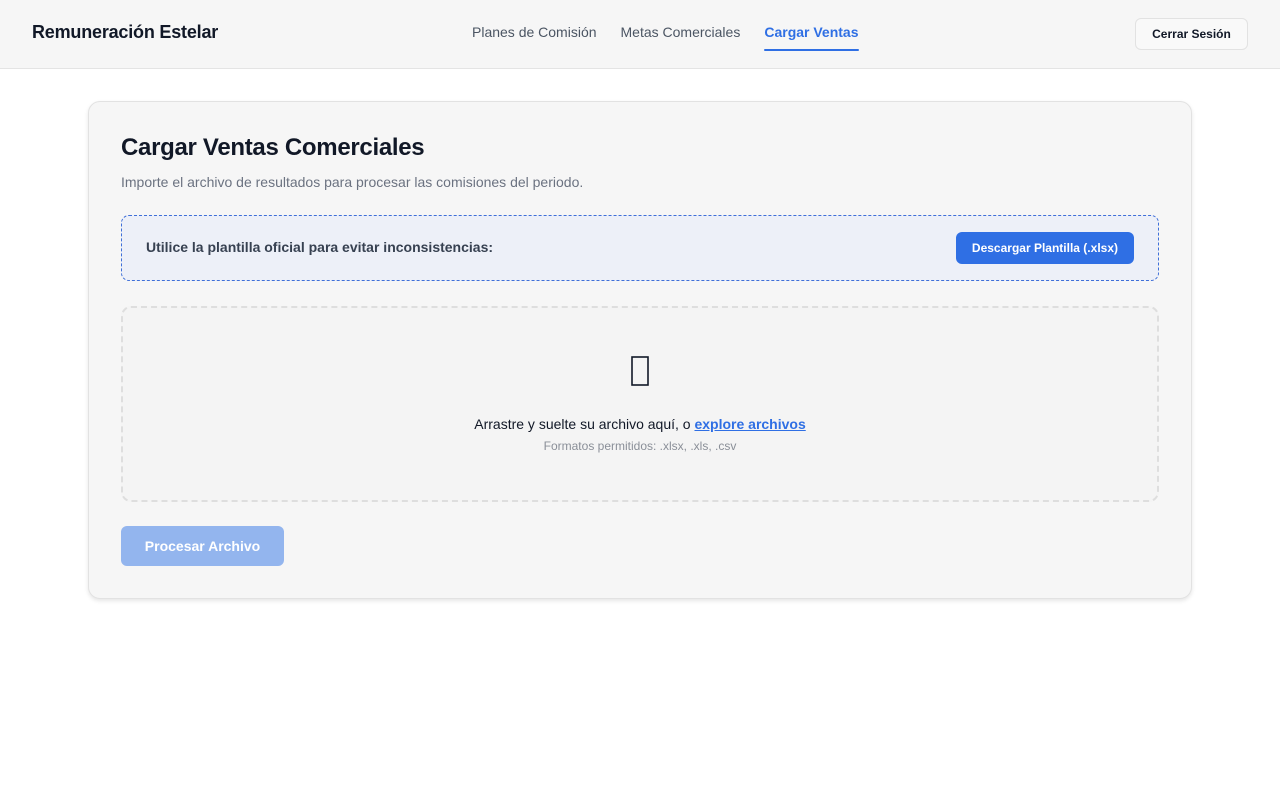  Describe the element at coordinates (640, 371) in the screenshot. I see `file-upload-icon` at that location.